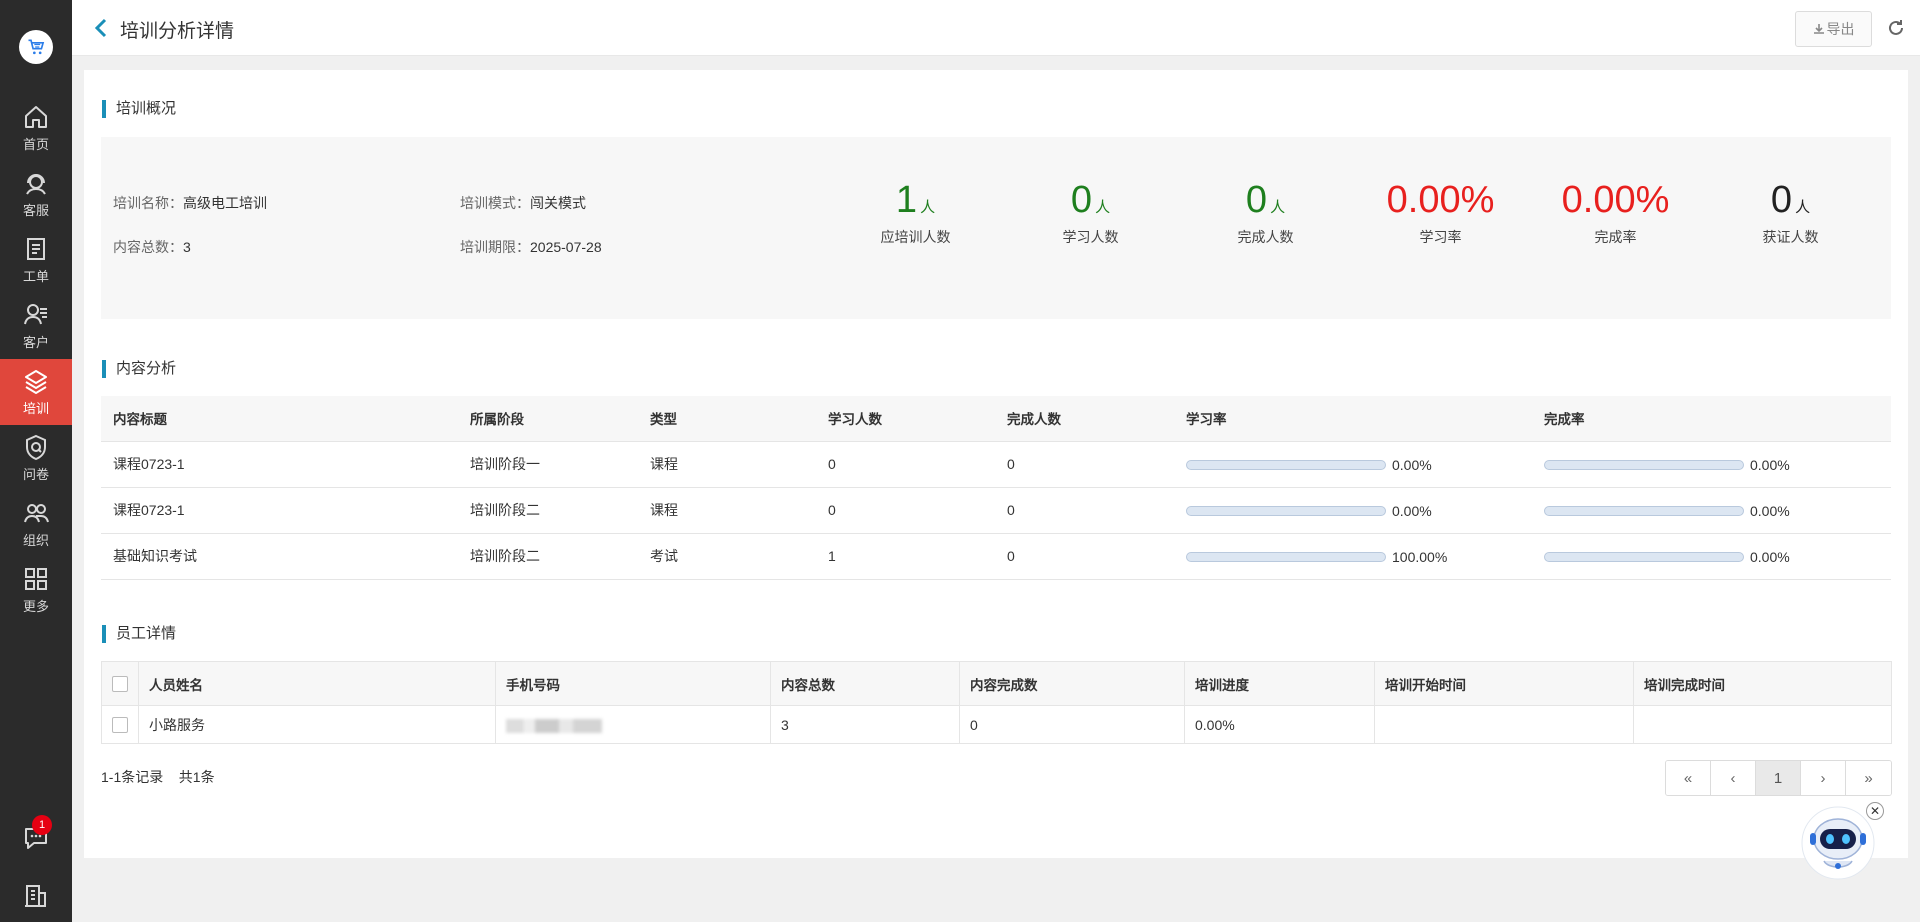  I want to click on header: 培训分析详情 导出, so click(996, 28).